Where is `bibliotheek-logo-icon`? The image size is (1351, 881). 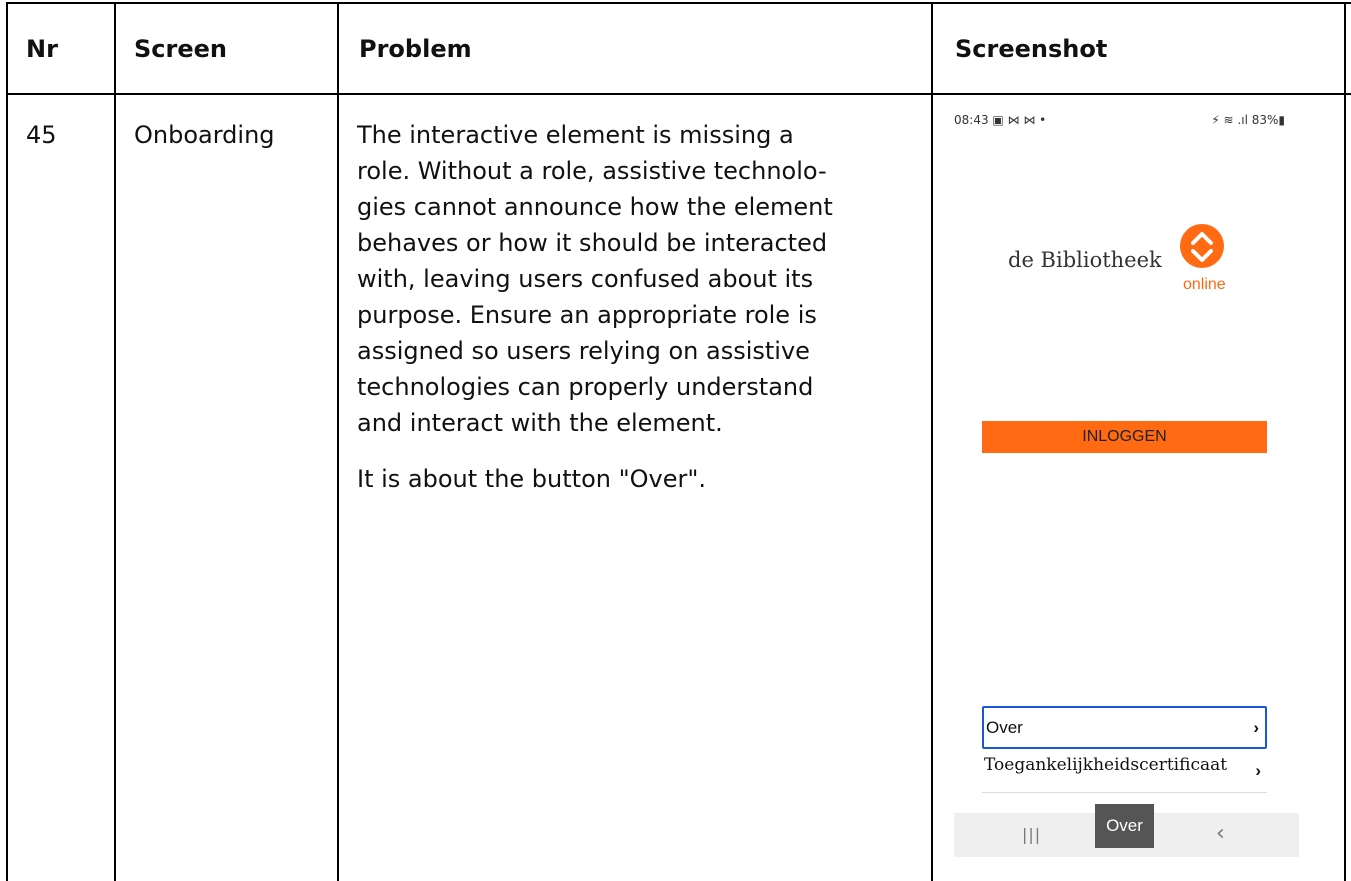
bibliotheek-logo-icon is located at coordinates (1202, 246).